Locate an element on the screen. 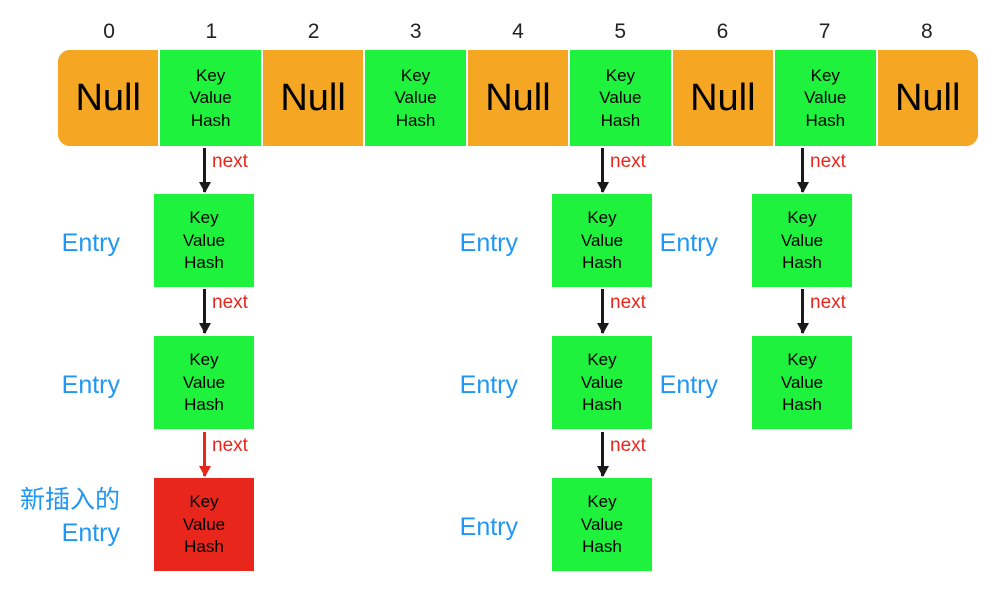 This screenshot has width=1000, height=590. bucket-cell-3: Key Value Hash is located at coordinates (415, 98).